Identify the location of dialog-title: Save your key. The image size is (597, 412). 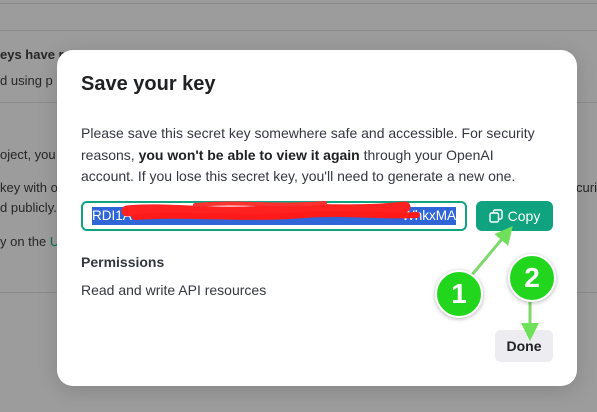
(148, 84).